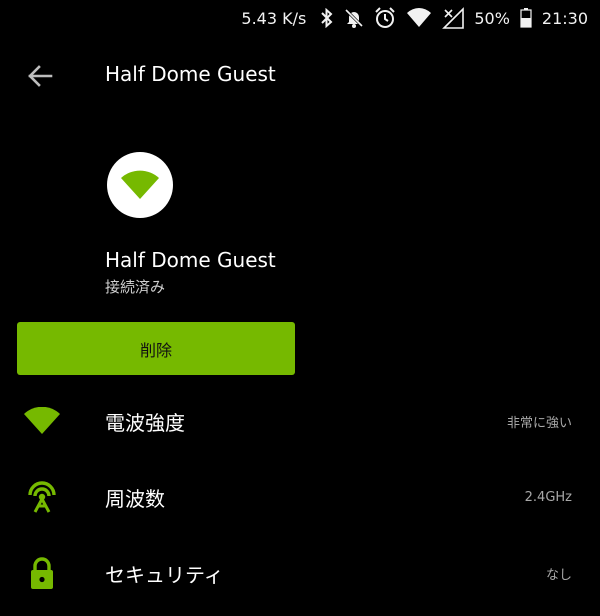  I want to click on notifications-off-icon, so click(354, 18).